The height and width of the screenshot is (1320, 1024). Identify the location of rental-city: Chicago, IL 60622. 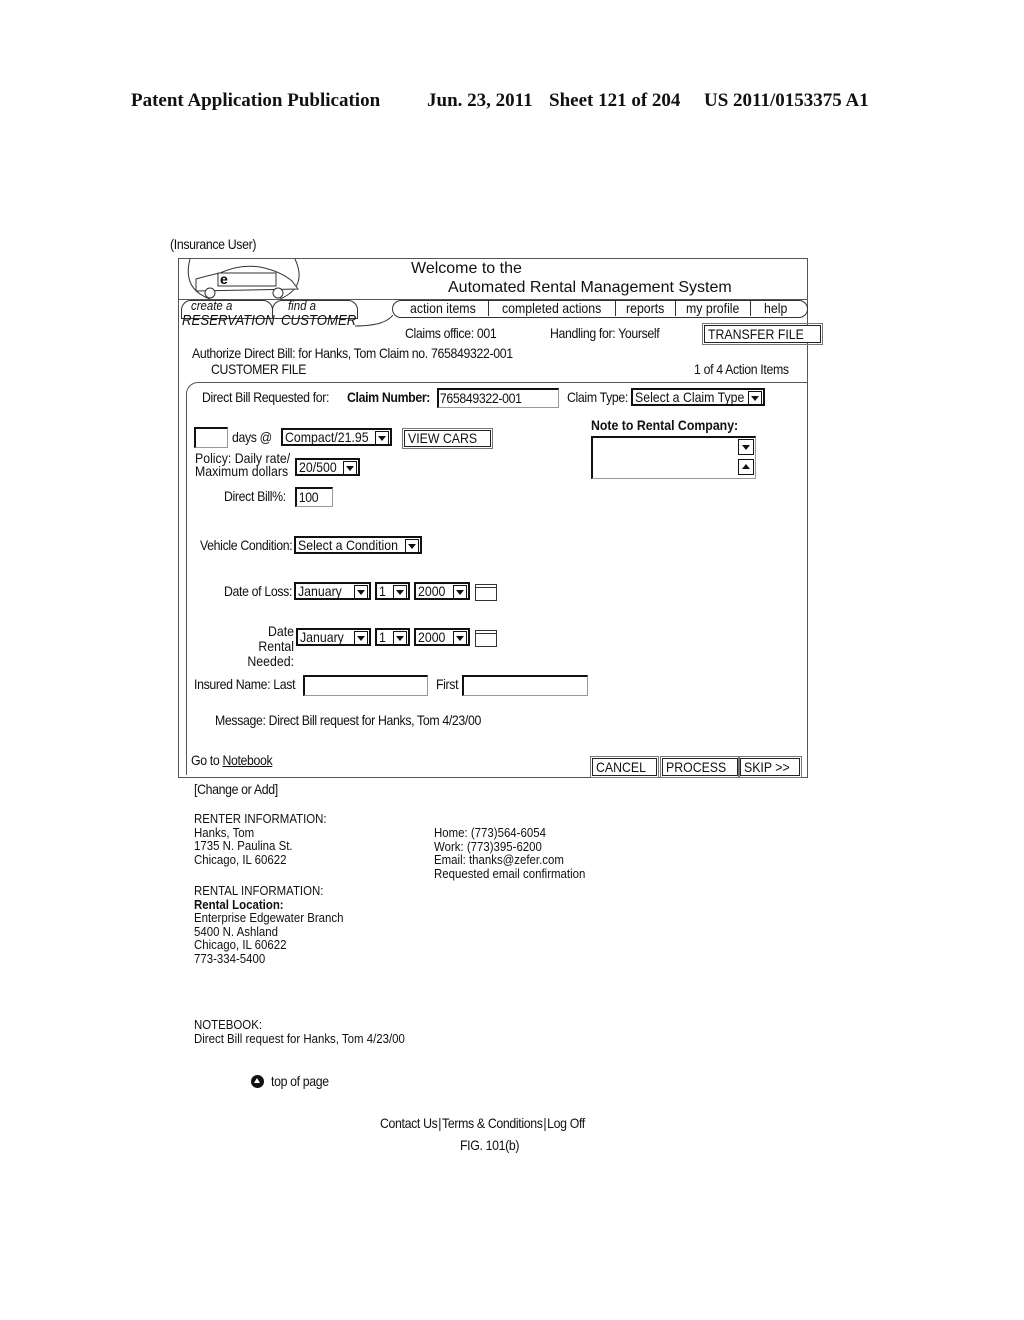
(240, 944).